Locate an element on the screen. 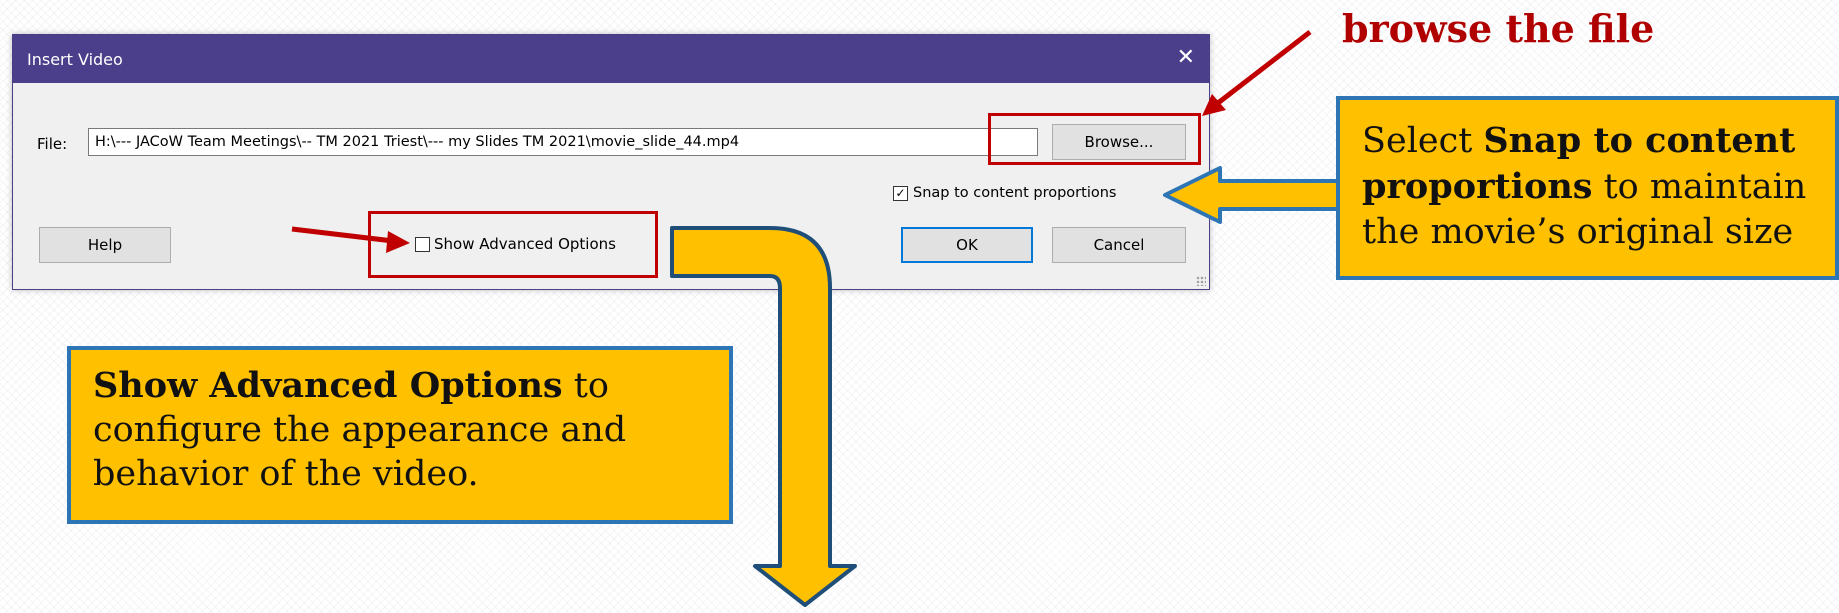 The image size is (1839, 613). advanced-callout-bold: Show Advanced Options is located at coordinates (328, 385).